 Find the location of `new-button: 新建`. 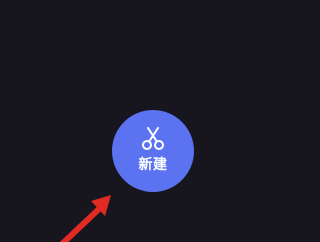

new-button: 新建 is located at coordinates (153, 151).